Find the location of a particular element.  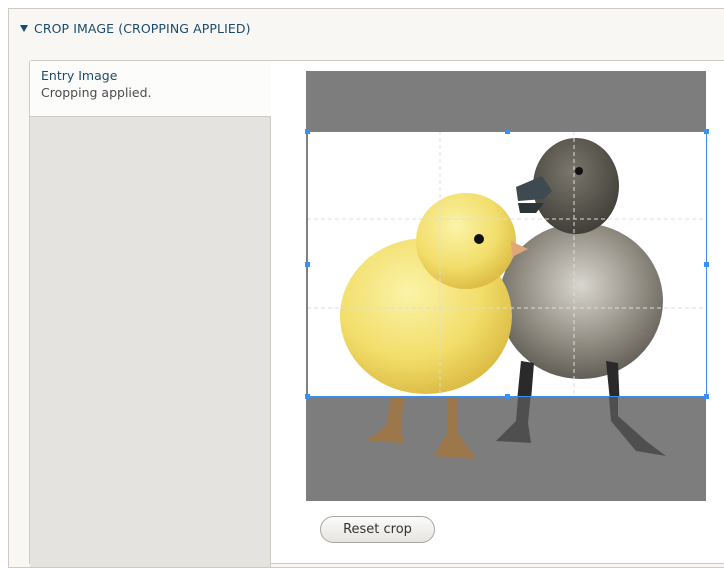

vertical-tab-title: Entry Image is located at coordinates (79, 75).